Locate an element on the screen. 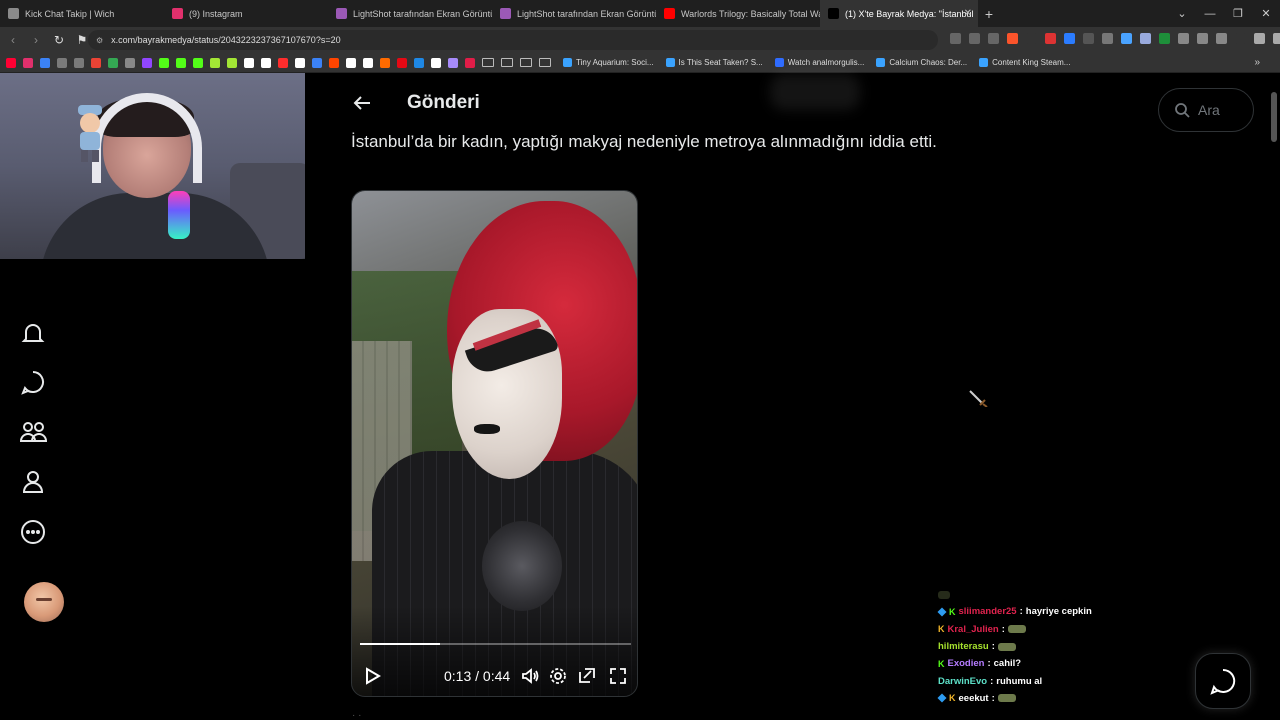 This screenshot has width=1280, height=720. spacer is located at coordinates (1240, 38).